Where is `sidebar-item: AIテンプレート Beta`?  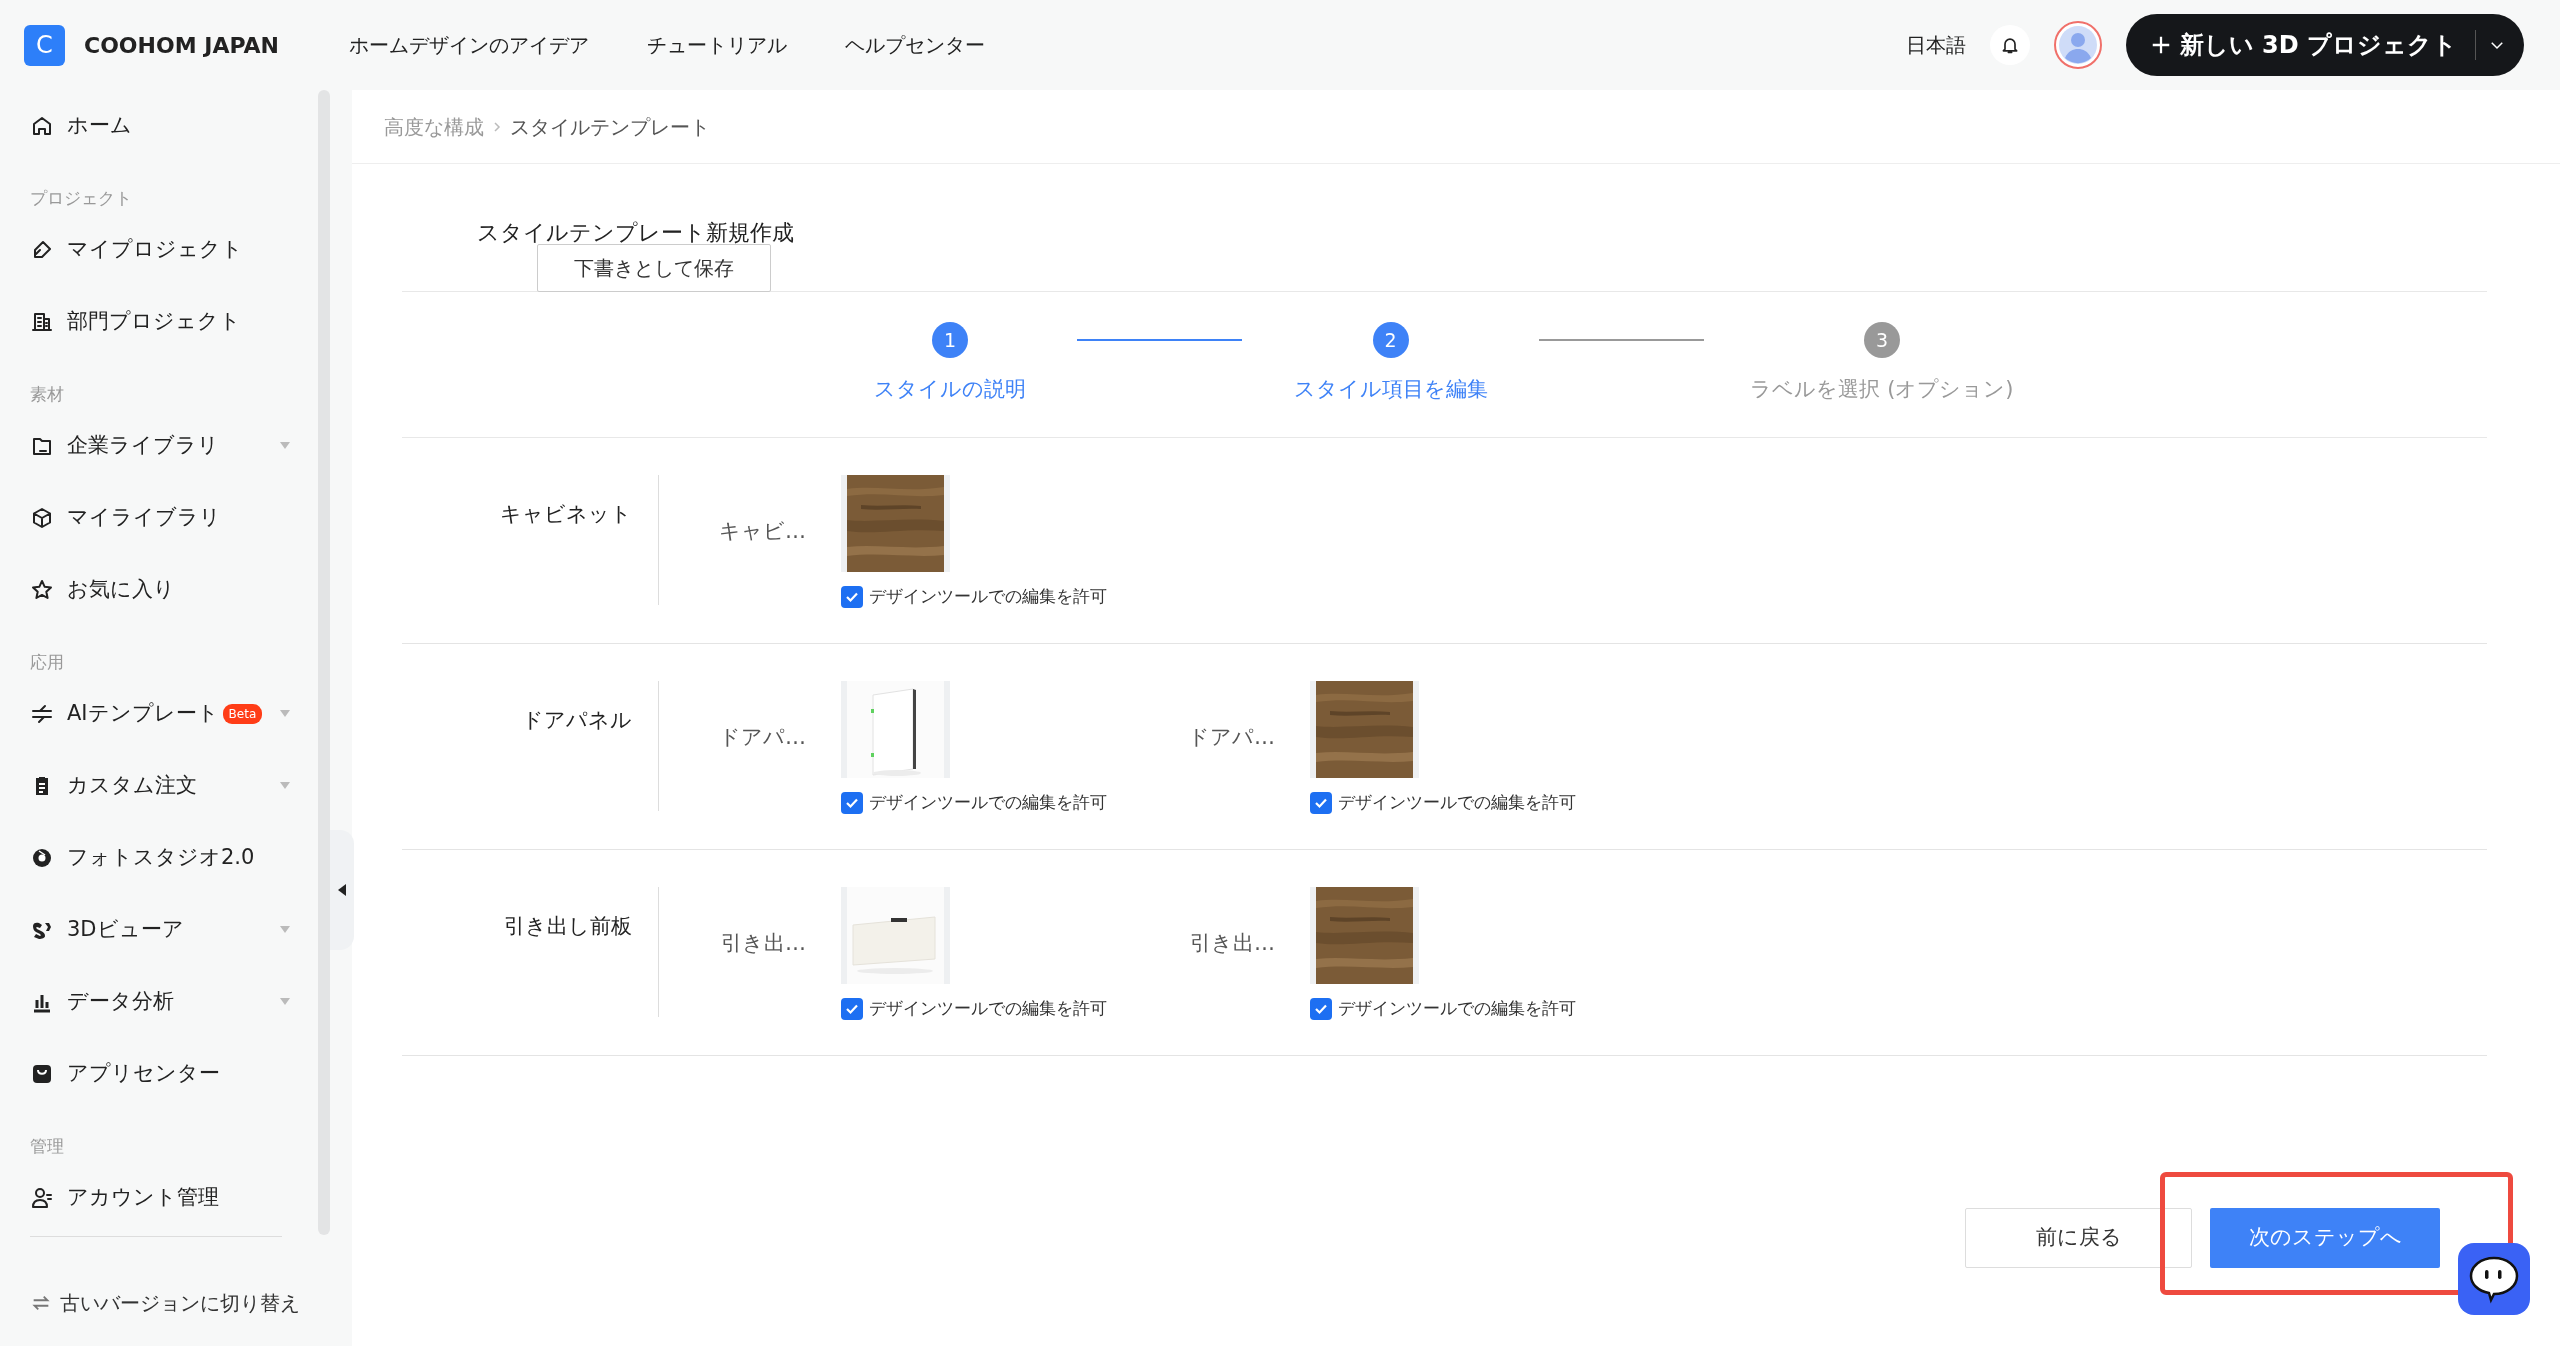 sidebar-item: AIテンプレート Beta is located at coordinates (158, 714).